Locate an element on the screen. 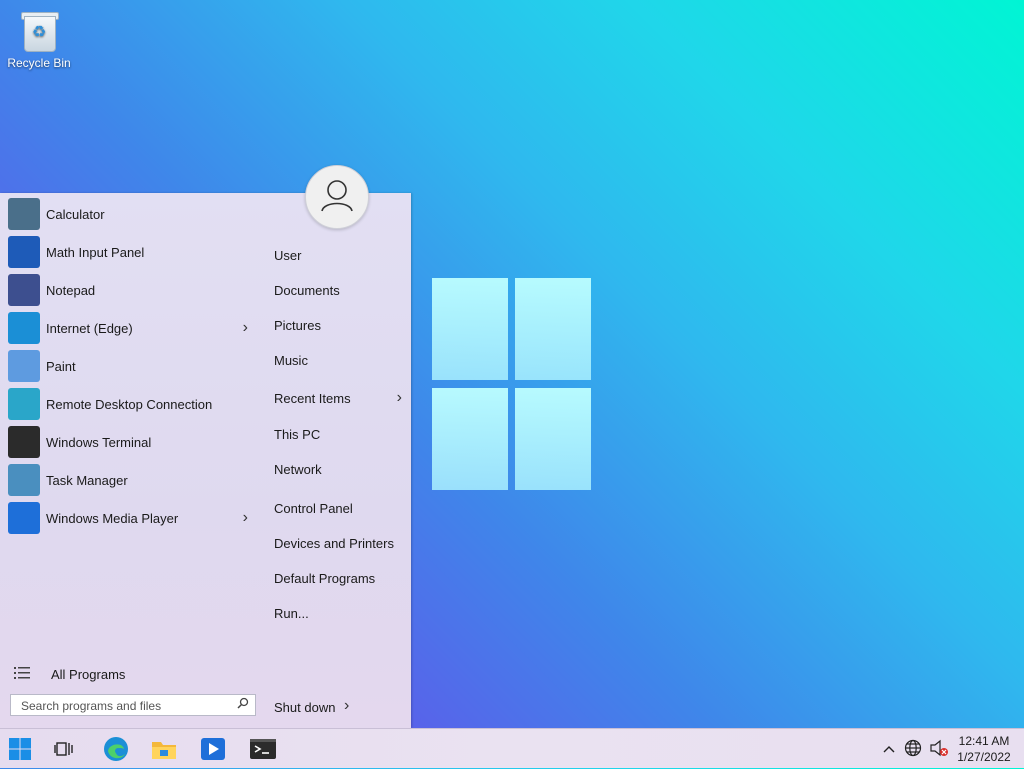 This screenshot has width=1024, height=769. place-item: User is located at coordinates (338, 255).